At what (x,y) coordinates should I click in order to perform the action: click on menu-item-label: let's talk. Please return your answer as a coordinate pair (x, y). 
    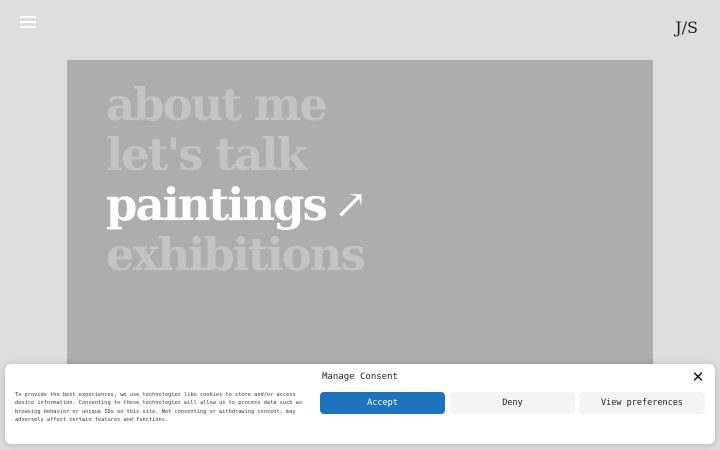
    Looking at the image, I should click on (207, 154).